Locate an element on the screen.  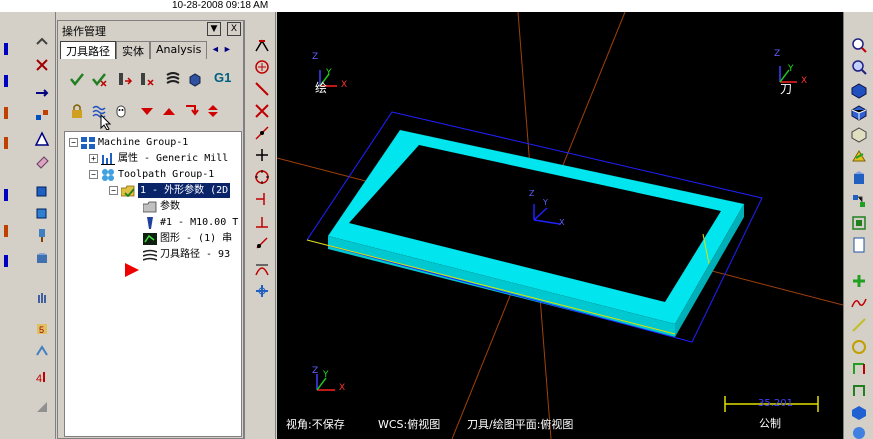
tree-machine-group: − Machine Group-1 is located at coordinates (128, 142).